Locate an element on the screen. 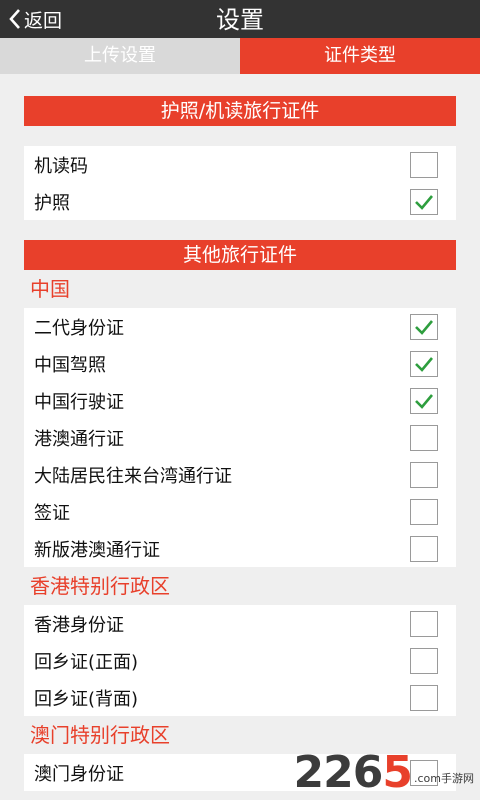 The width and height of the screenshot is (480, 800). list-item: 二代身份证 is located at coordinates (240, 326).